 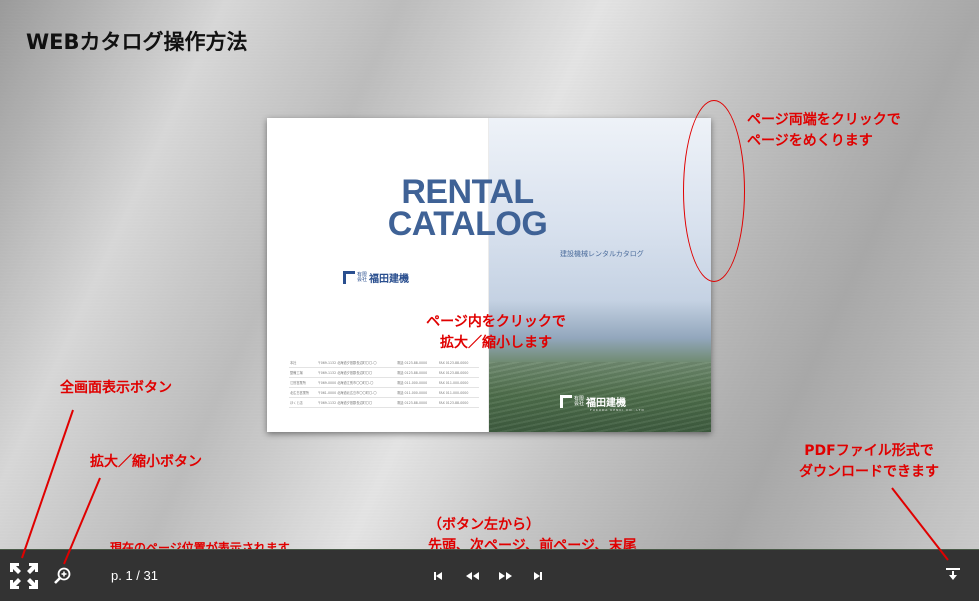 I want to click on download-icon, so click(x=953, y=574).